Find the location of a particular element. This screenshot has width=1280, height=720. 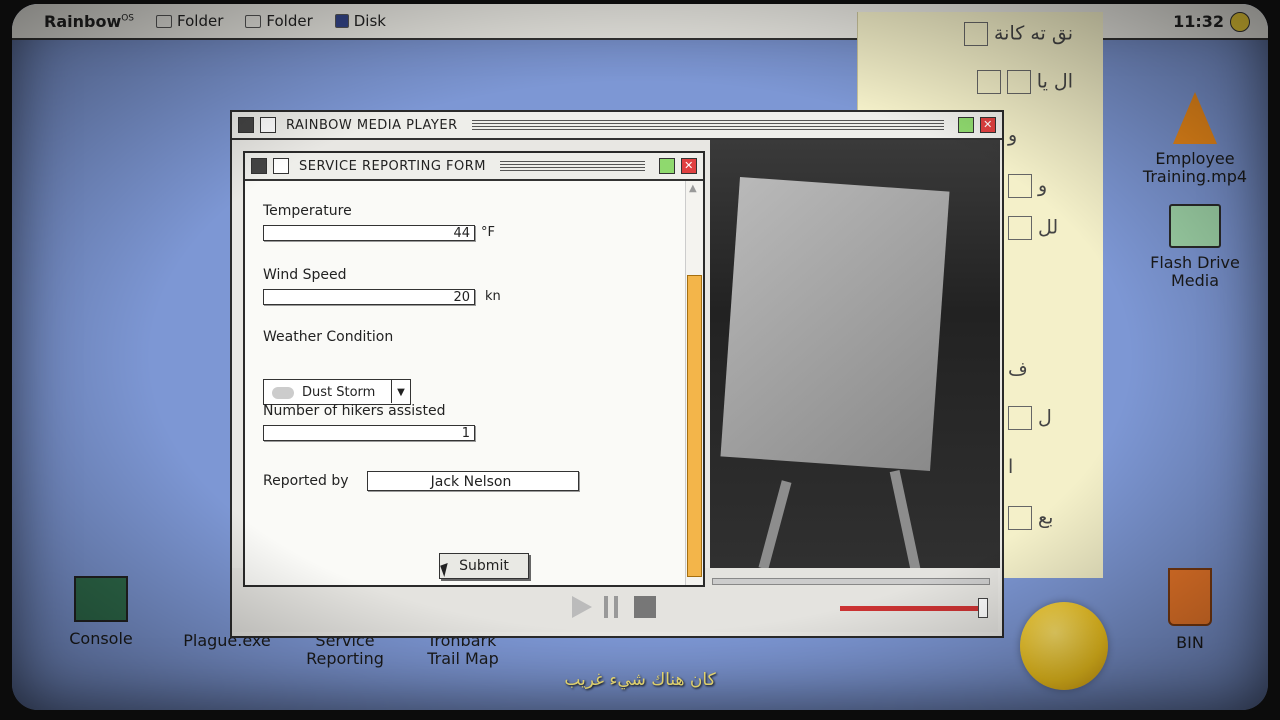

reported-by-label: Reported by is located at coordinates (306, 481).